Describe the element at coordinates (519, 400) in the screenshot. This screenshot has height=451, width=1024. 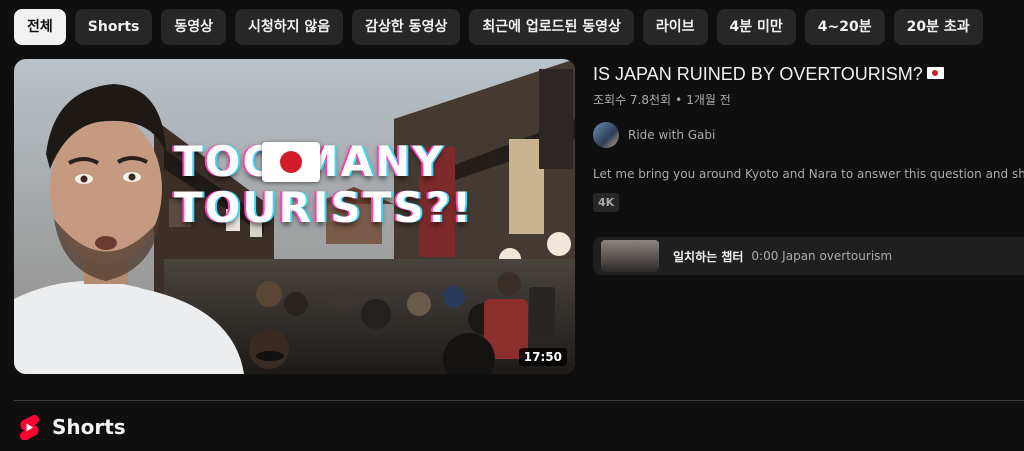
I see `section-divider` at that location.